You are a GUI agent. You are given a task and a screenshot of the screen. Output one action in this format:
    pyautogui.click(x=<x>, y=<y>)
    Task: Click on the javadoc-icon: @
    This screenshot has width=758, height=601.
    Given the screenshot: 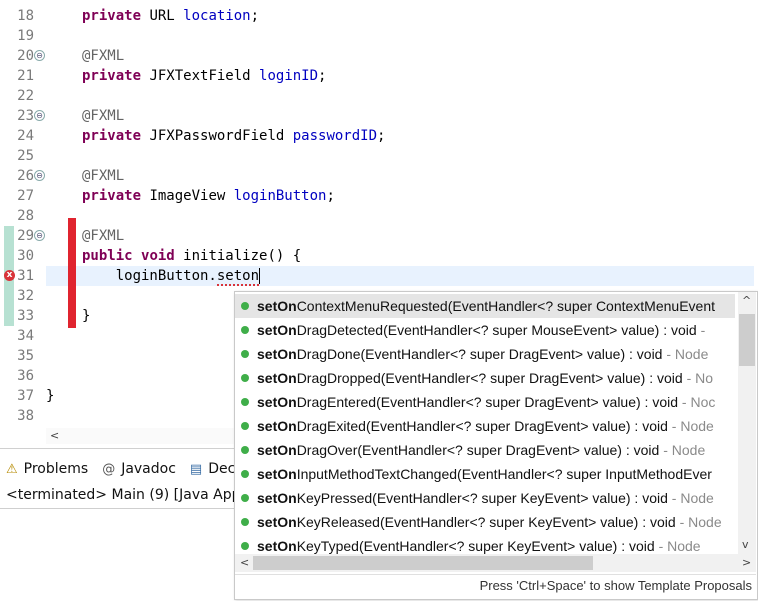 What is the action you would take?
    pyautogui.click(x=109, y=469)
    